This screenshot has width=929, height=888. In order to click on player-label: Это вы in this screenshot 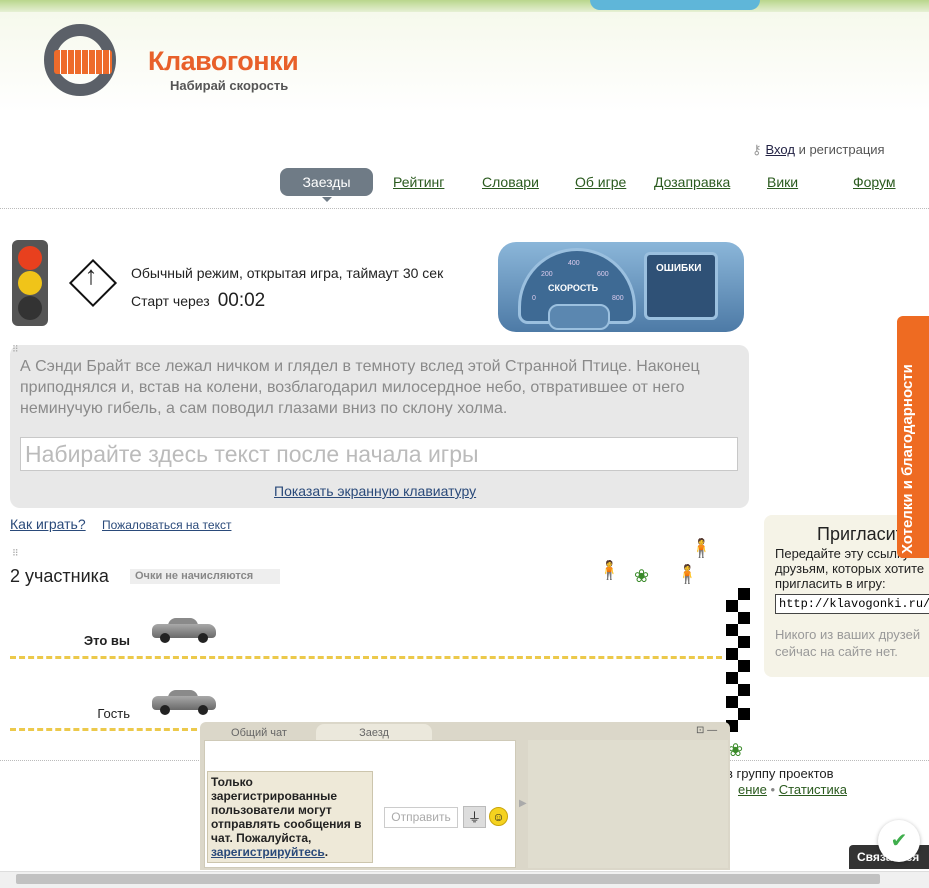, I will do `click(106, 640)`.